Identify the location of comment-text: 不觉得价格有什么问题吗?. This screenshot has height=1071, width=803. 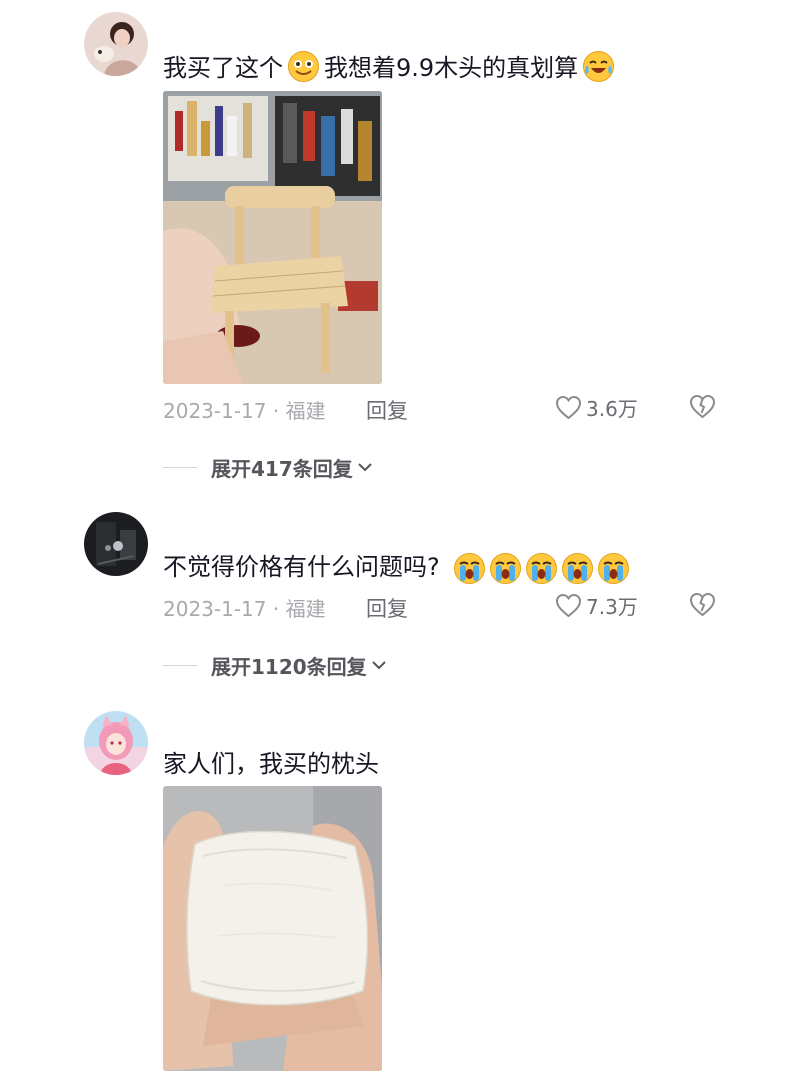
(396, 567).